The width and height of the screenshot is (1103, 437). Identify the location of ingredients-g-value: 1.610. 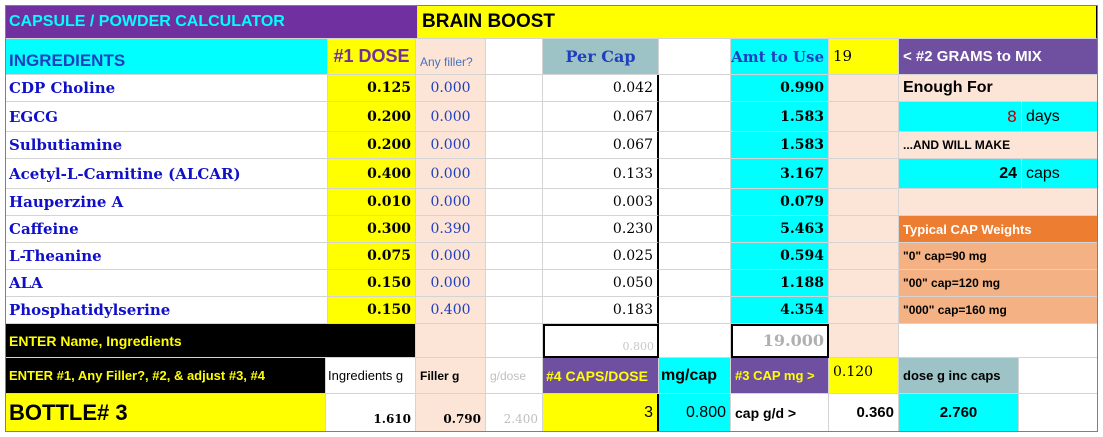
(371, 413).